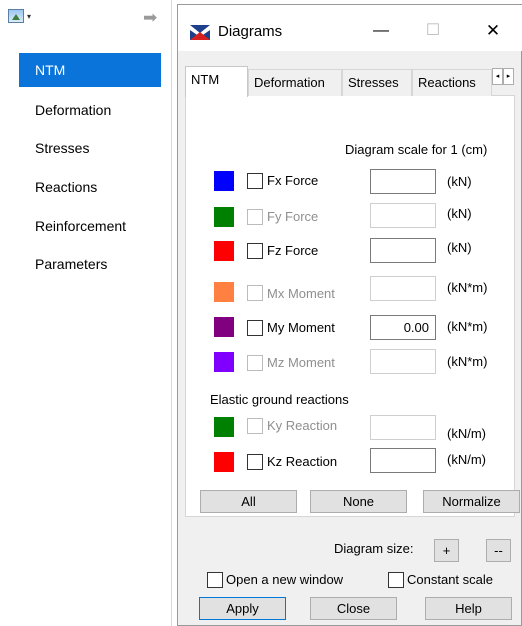 The width and height of the screenshot is (522, 626). I want to click on mx-moment-checkbox, so click(255, 293).